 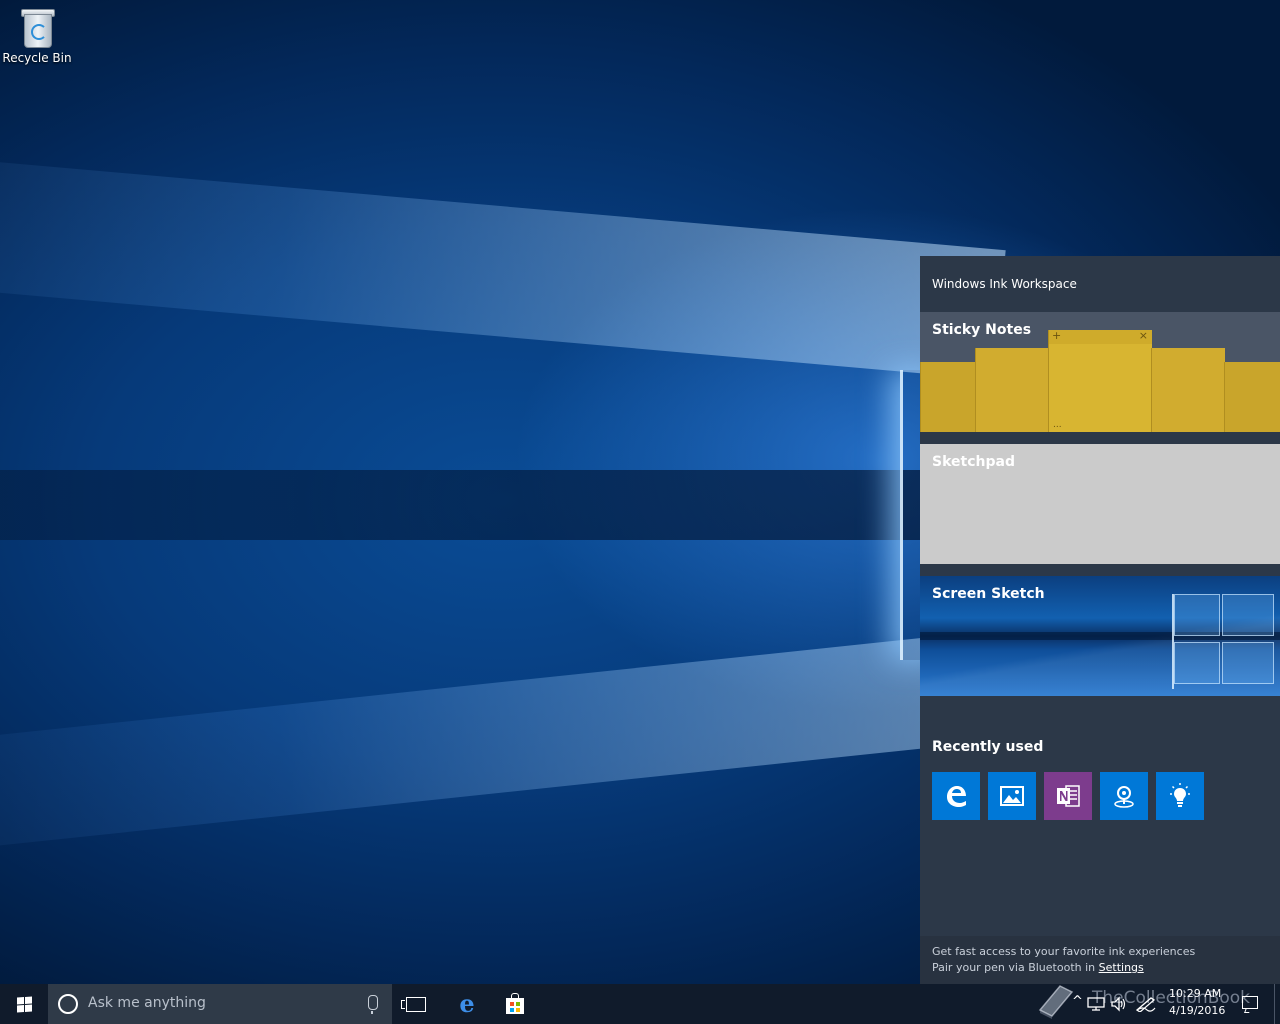 I want to click on recently-used-heading: Recently used, so click(x=988, y=747).